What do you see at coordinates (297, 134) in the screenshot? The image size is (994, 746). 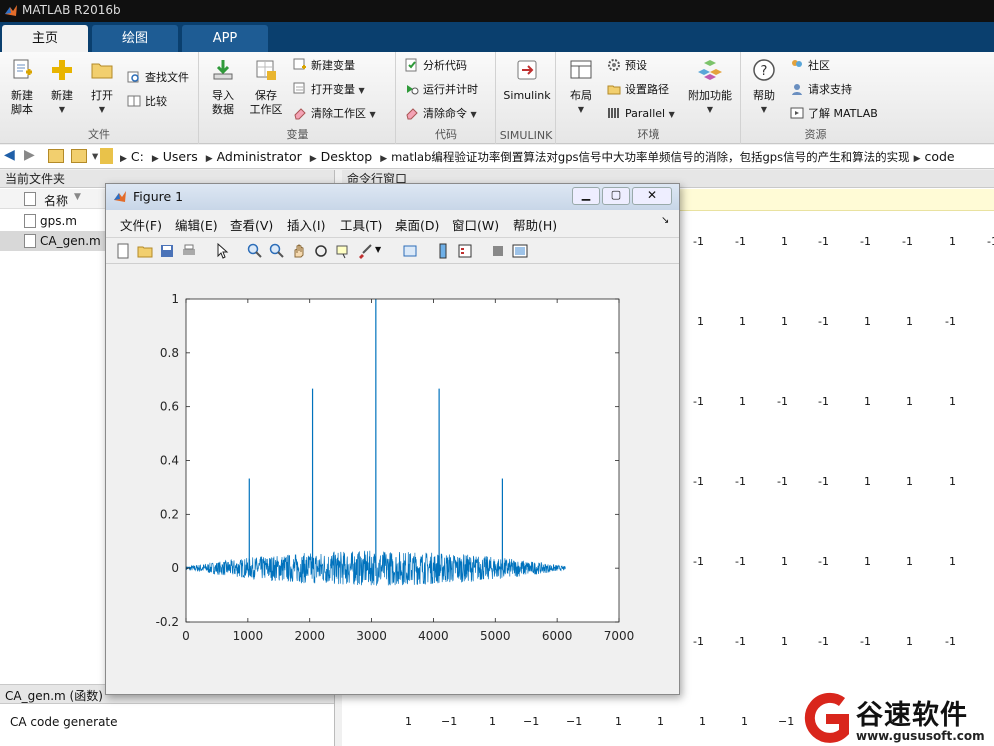 I see `group-variable-label: 变量` at bounding box center [297, 134].